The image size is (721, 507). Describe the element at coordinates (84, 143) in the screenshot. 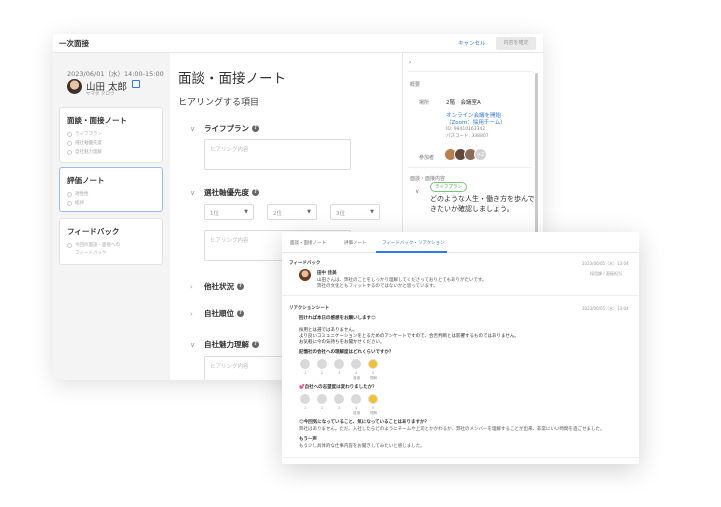

I see `card-item: 選社軸優先度` at that location.